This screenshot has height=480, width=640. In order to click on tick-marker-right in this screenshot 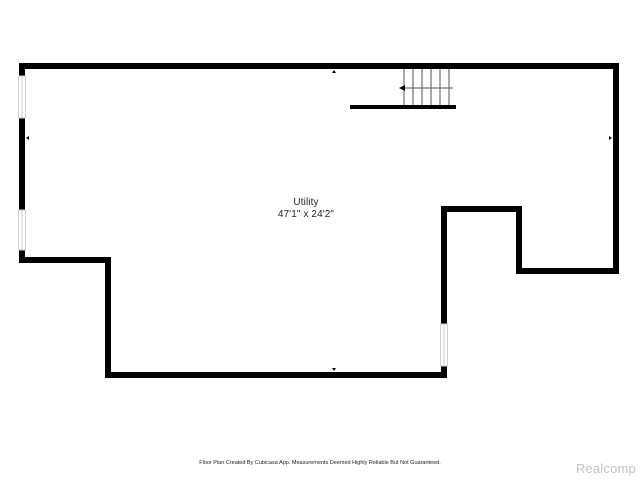, I will do `click(610, 138)`.